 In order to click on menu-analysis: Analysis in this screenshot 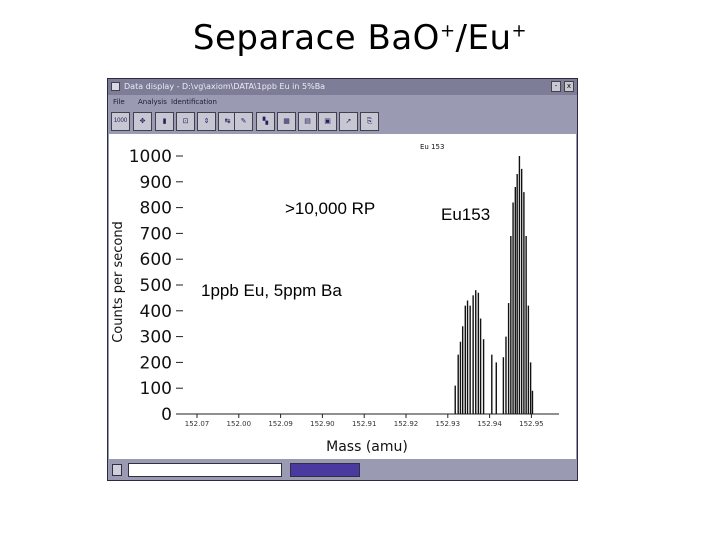, I will do `click(152, 102)`.